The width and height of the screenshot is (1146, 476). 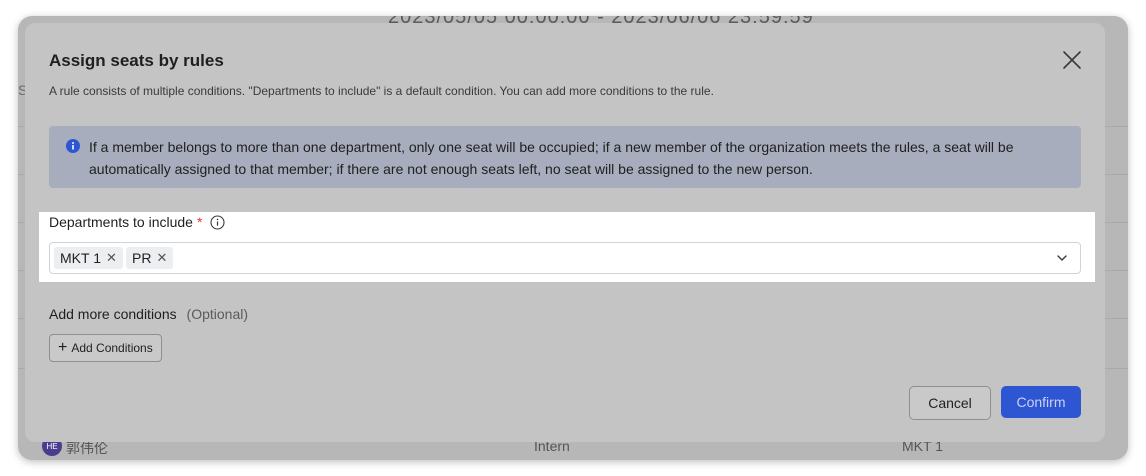 What do you see at coordinates (1062, 258) in the screenshot?
I see `chevron-down-icon` at bounding box center [1062, 258].